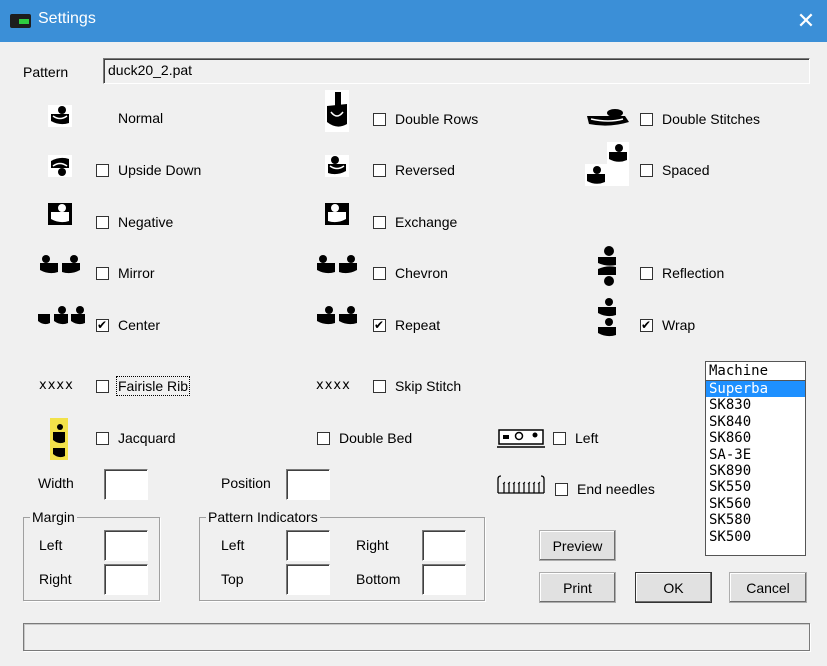  I want to click on repeat-label: Repeat, so click(418, 325).